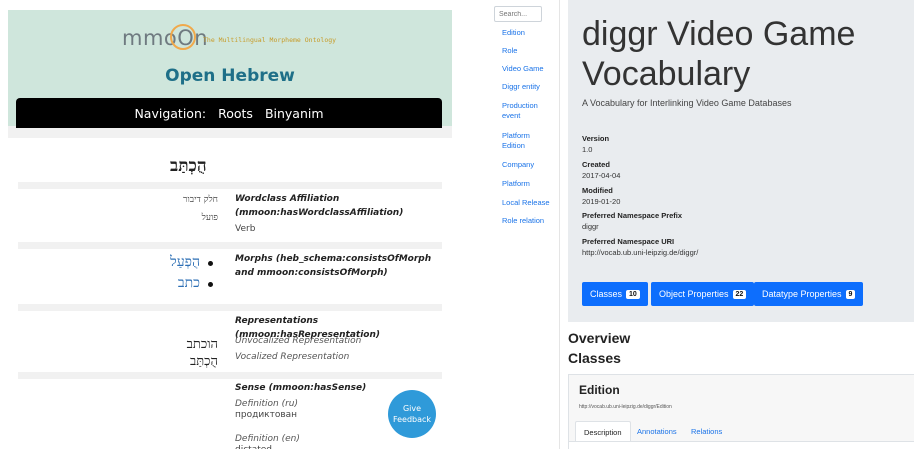 This screenshot has width=914, height=449. What do you see at coordinates (599, 390) in the screenshot?
I see `class-card-title: Edition` at bounding box center [599, 390].